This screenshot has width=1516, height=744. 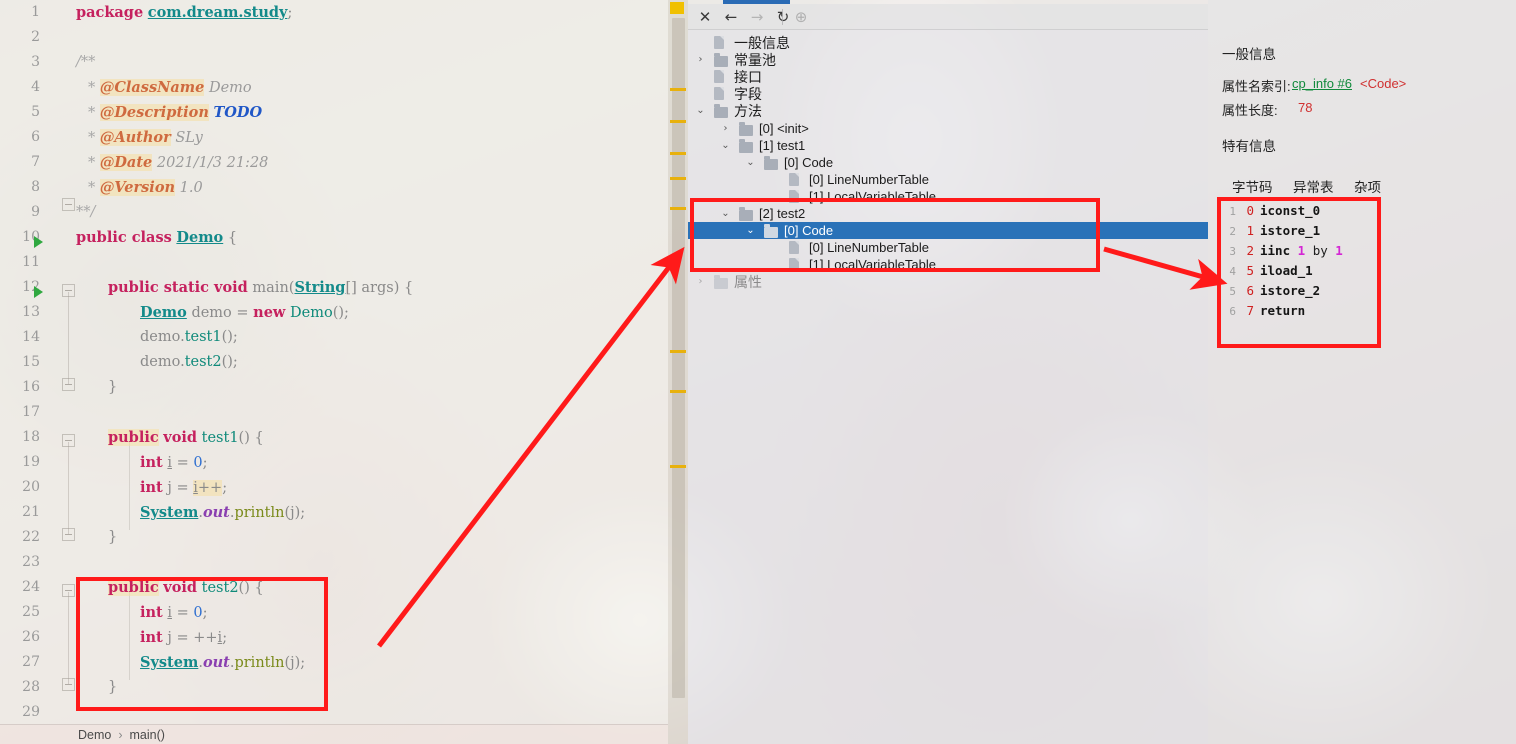 What do you see at coordinates (31, 462) in the screenshot?
I see `line-number: 19` at bounding box center [31, 462].